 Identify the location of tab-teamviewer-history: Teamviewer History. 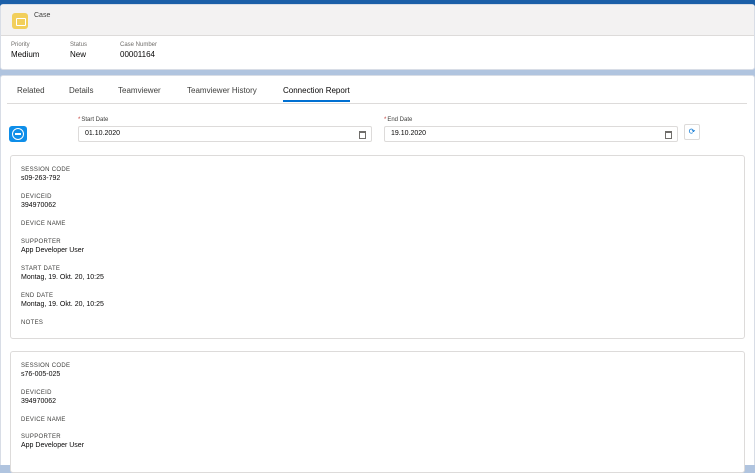
(222, 93).